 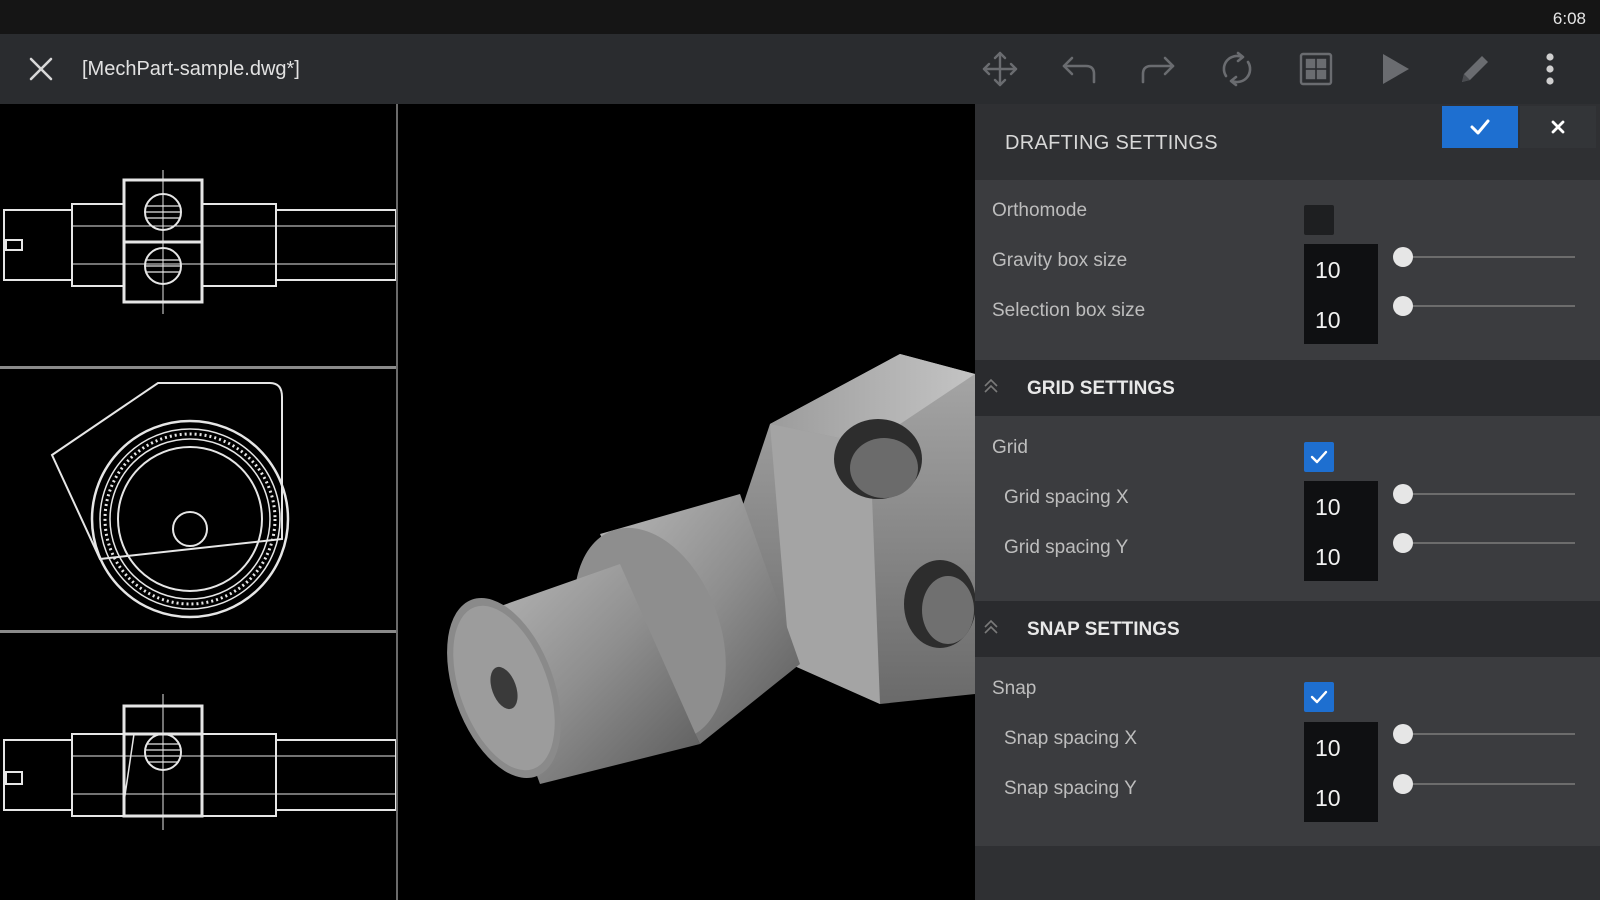 What do you see at coordinates (1475, 69) in the screenshot?
I see `pencil-icon` at bounding box center [1475, 69].